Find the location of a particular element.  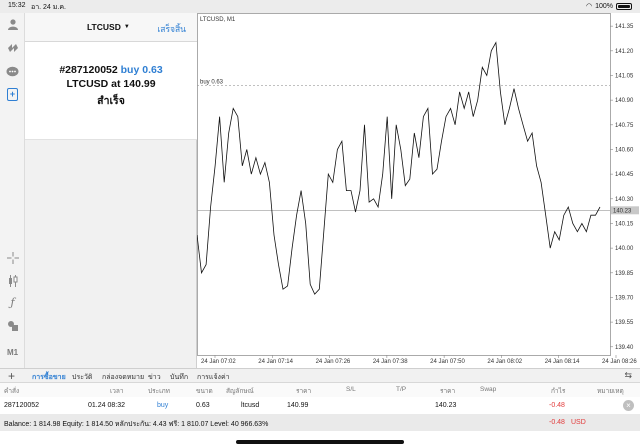

current-price-text: 140.23 is located at coordinates (622, 211).